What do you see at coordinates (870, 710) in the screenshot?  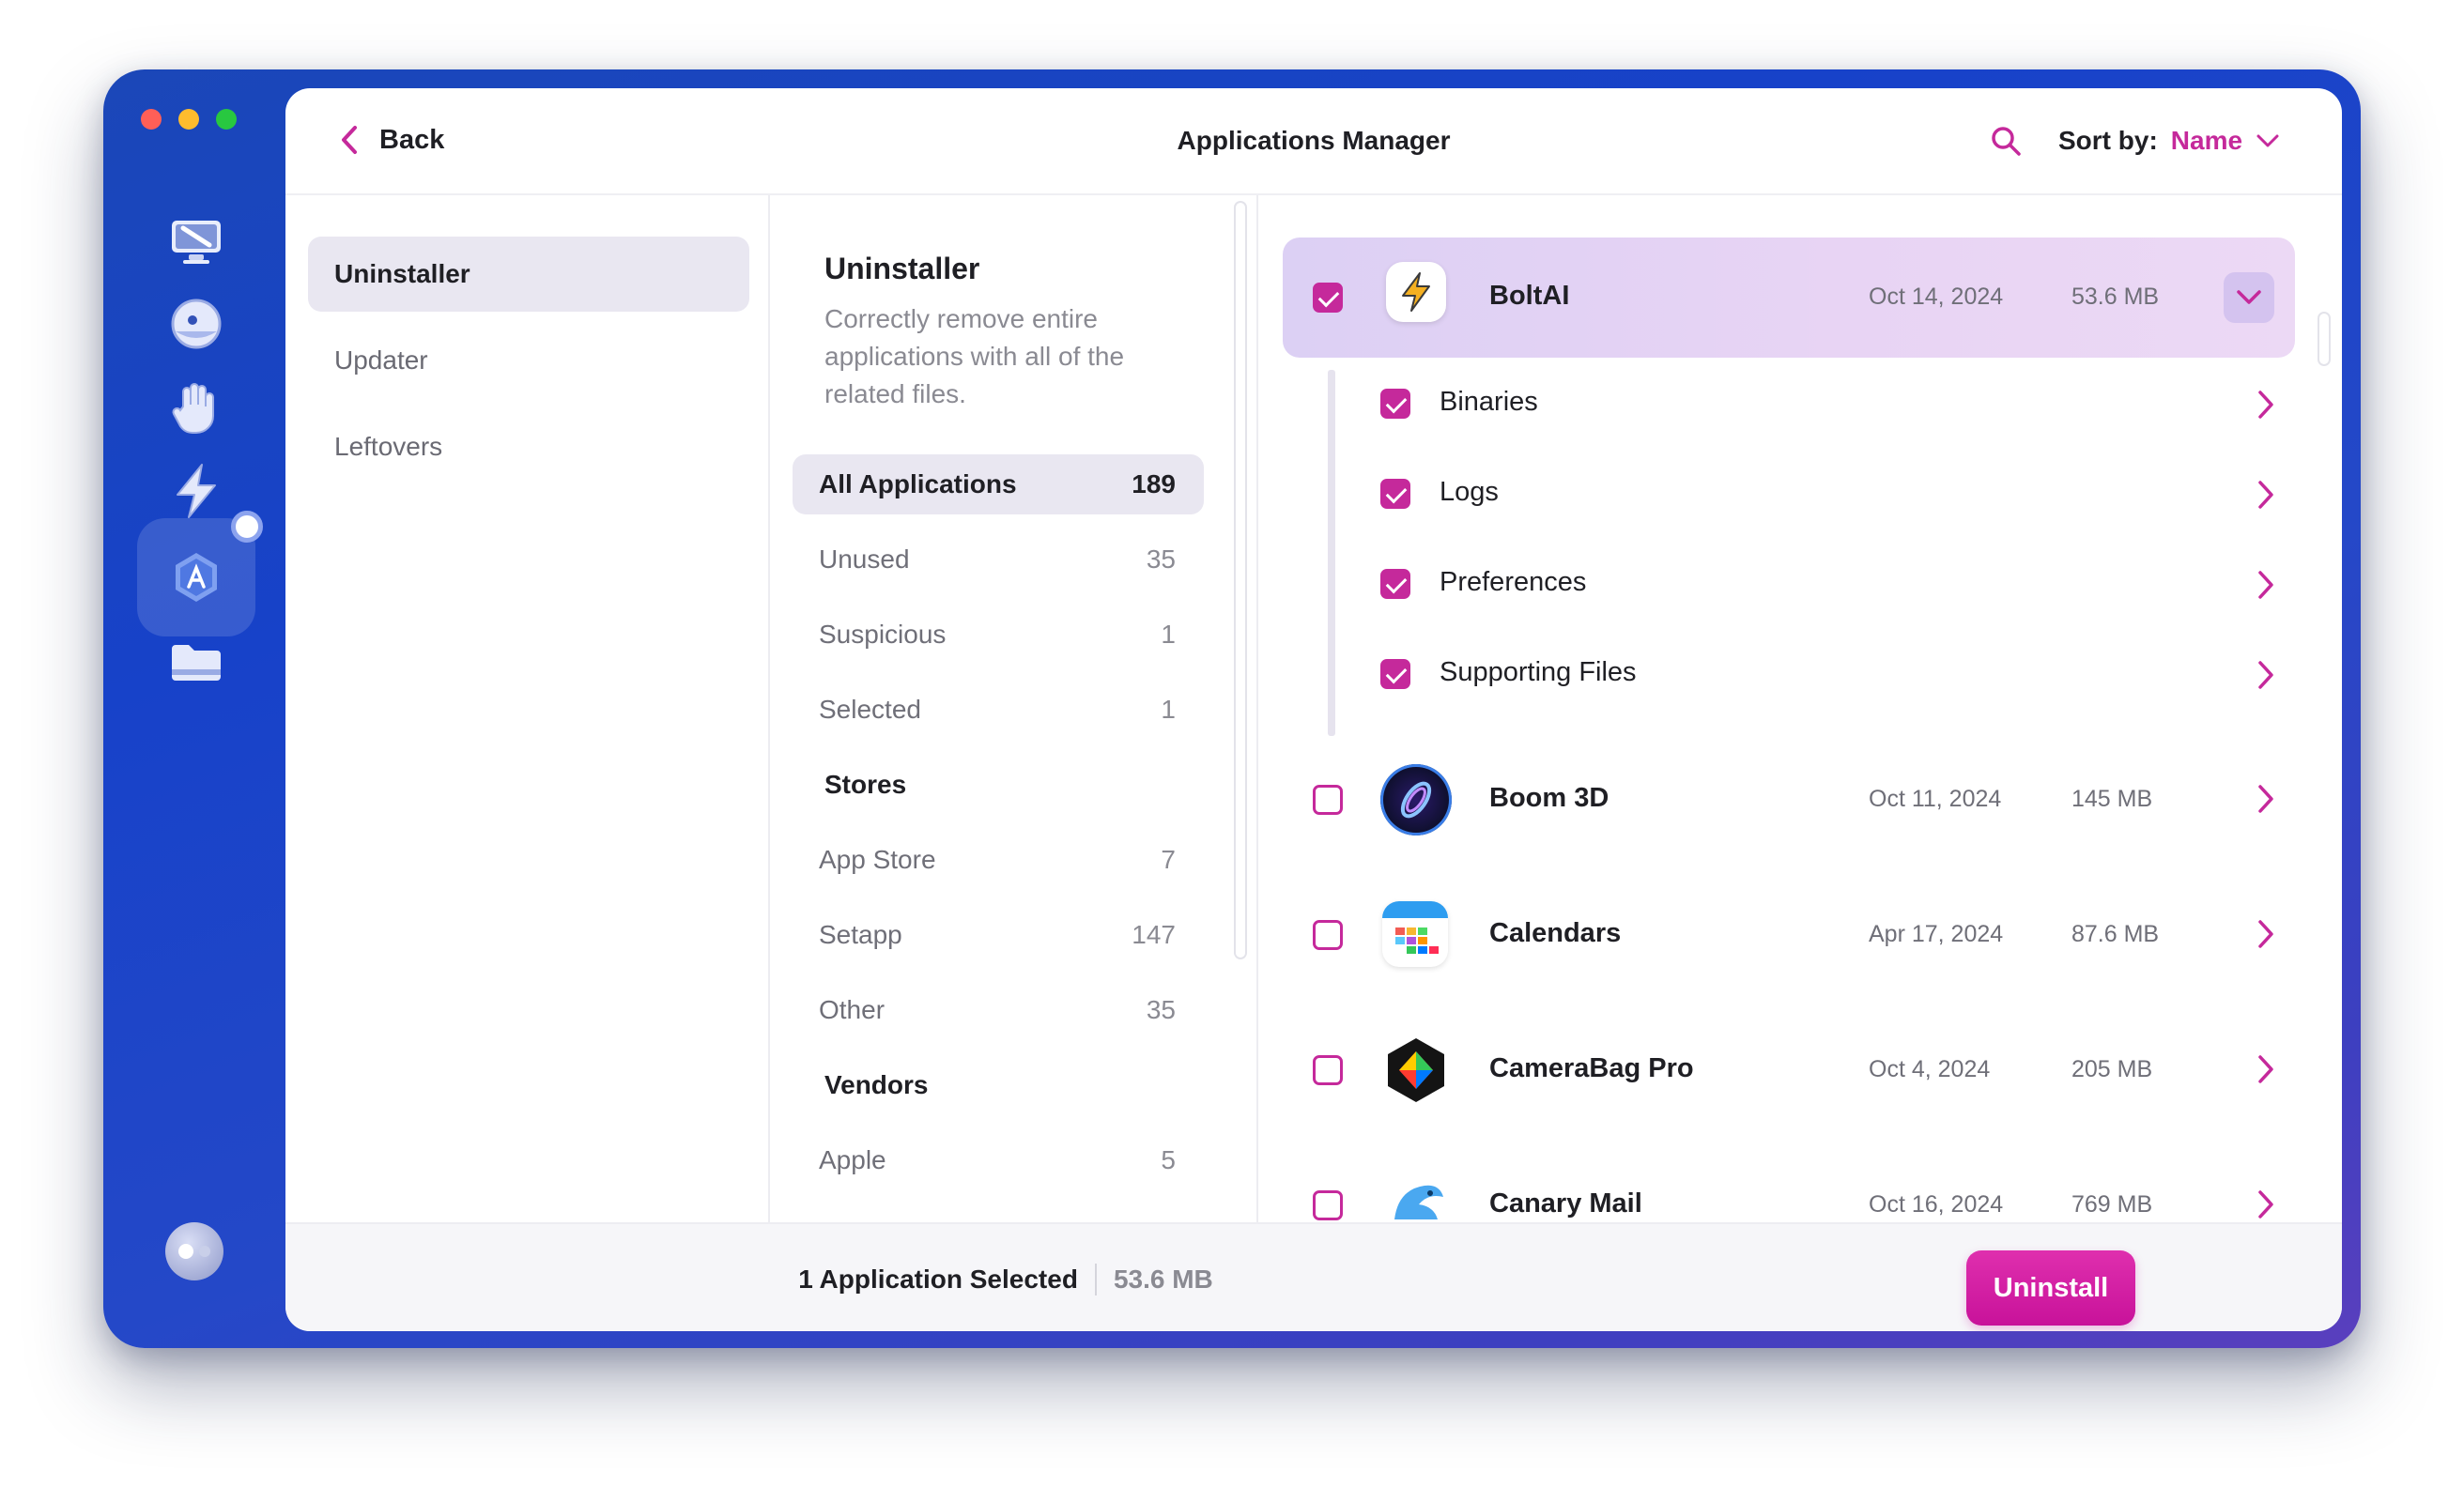 I see `category-label: Selected` at bounding box center [870, 710].